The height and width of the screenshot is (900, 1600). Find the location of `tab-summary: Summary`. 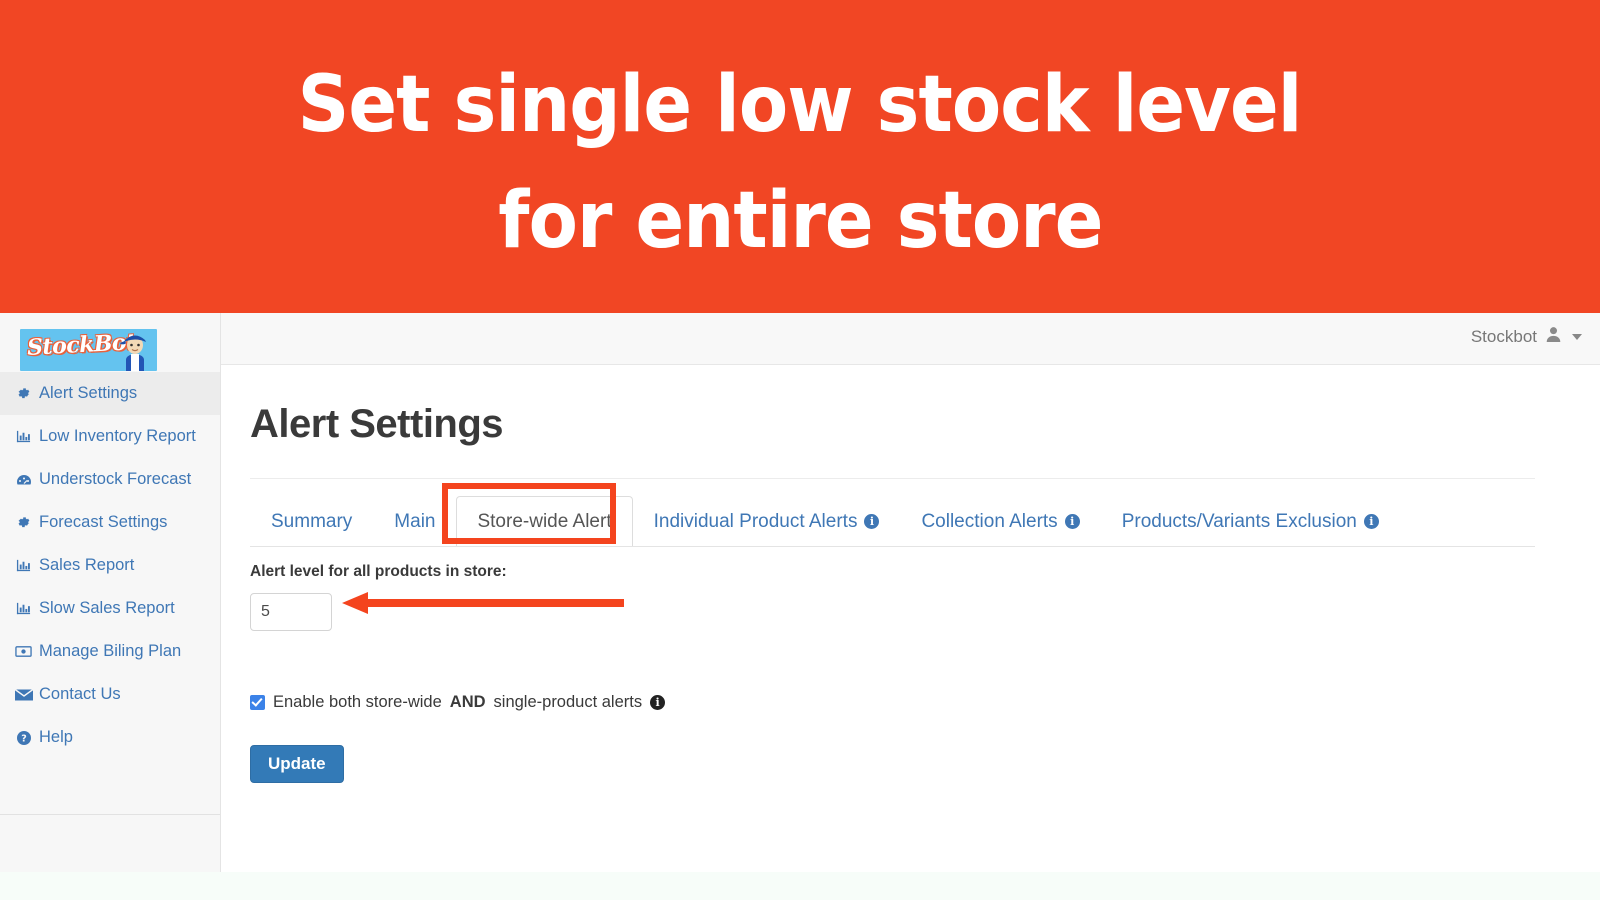

tab-summary: Summary is located at coordinates (311, 521).